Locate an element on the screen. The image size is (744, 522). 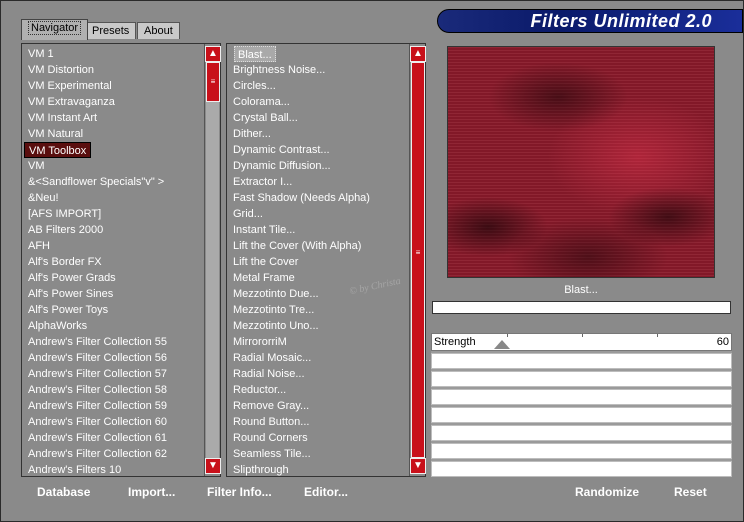
tab-presets: Presets is located at coordinates (111, 30).